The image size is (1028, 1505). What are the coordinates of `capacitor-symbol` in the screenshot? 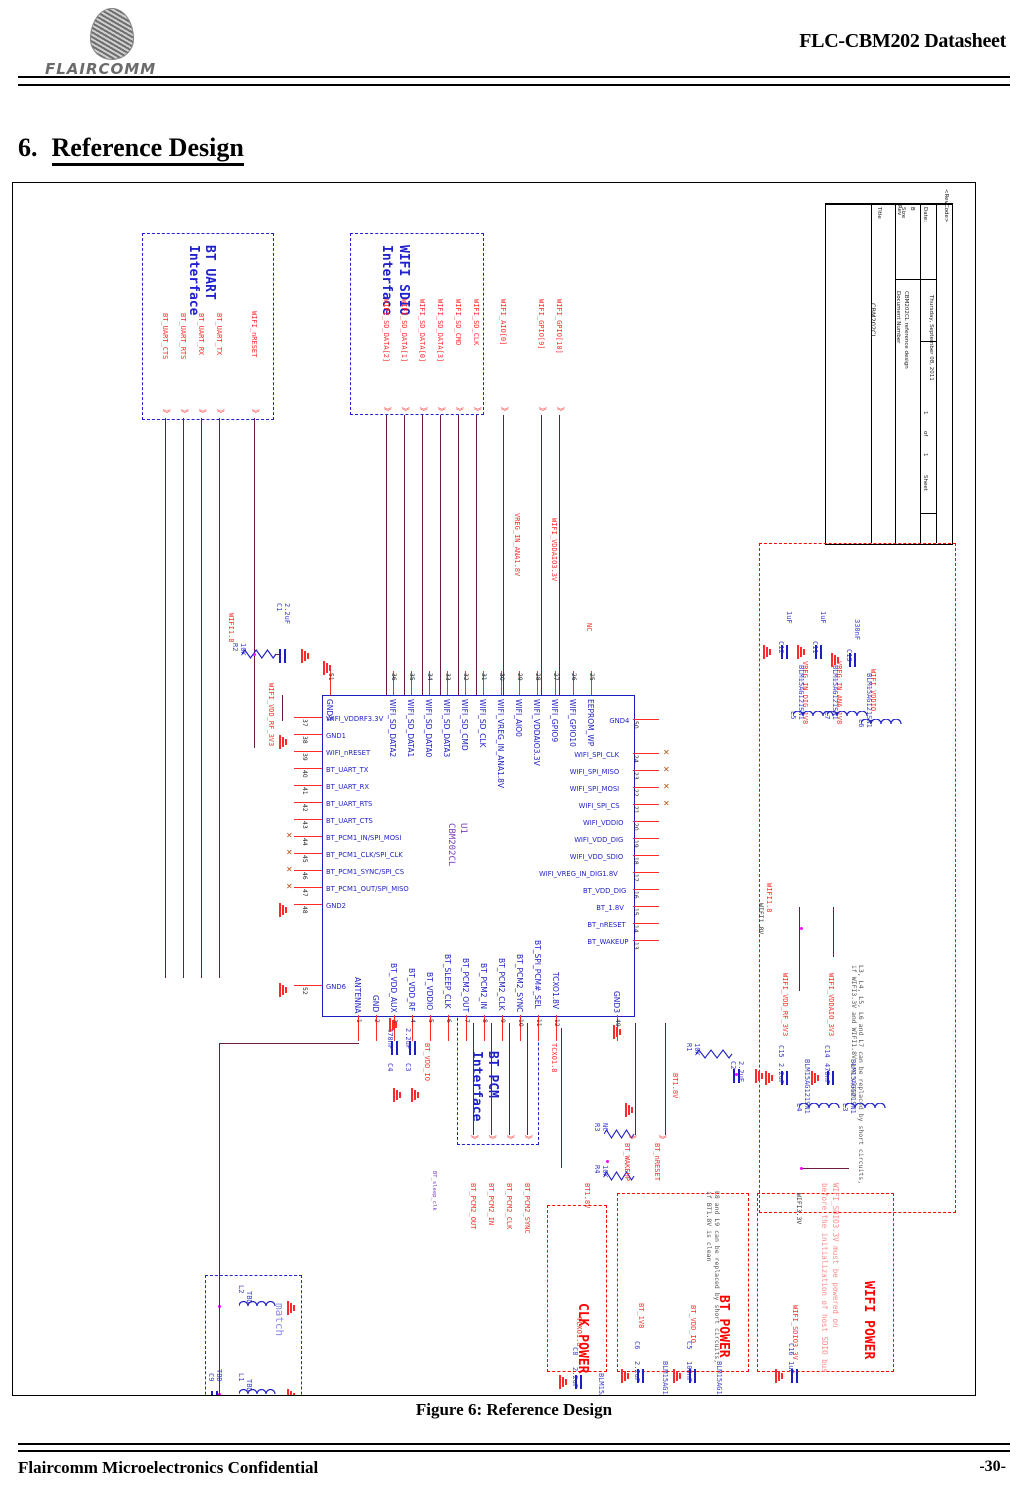 It's located at (693, 1376).